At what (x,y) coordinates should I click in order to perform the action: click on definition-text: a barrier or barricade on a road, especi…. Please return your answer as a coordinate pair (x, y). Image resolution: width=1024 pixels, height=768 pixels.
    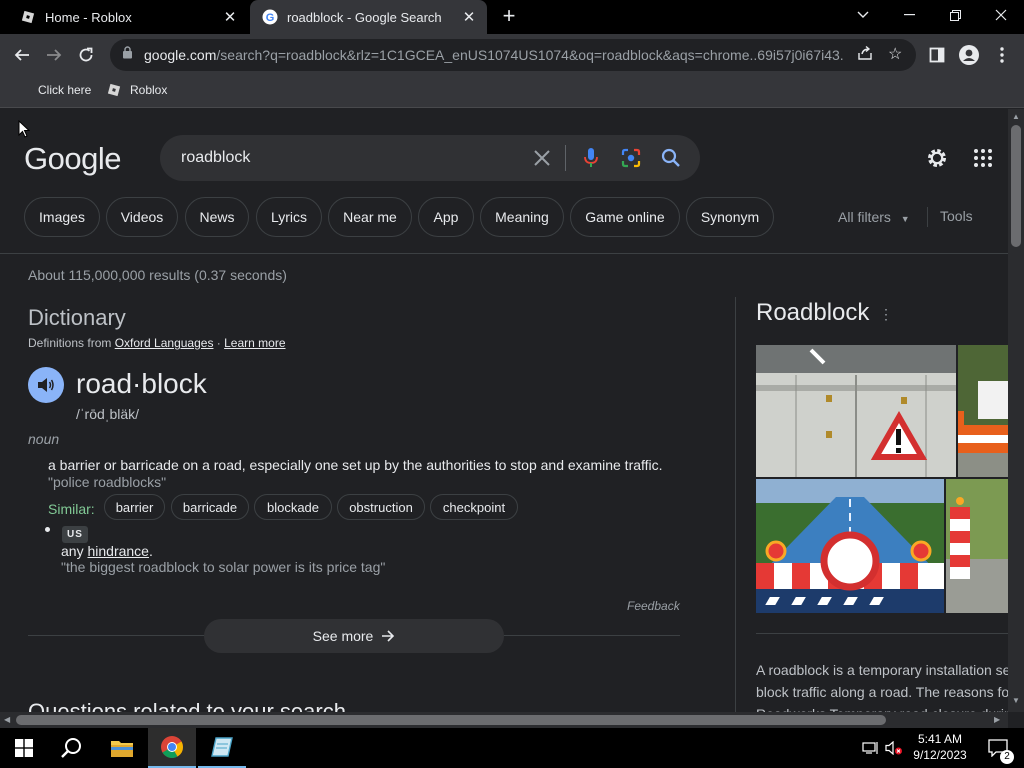
    Looking at the image, I should click on (355, 465).